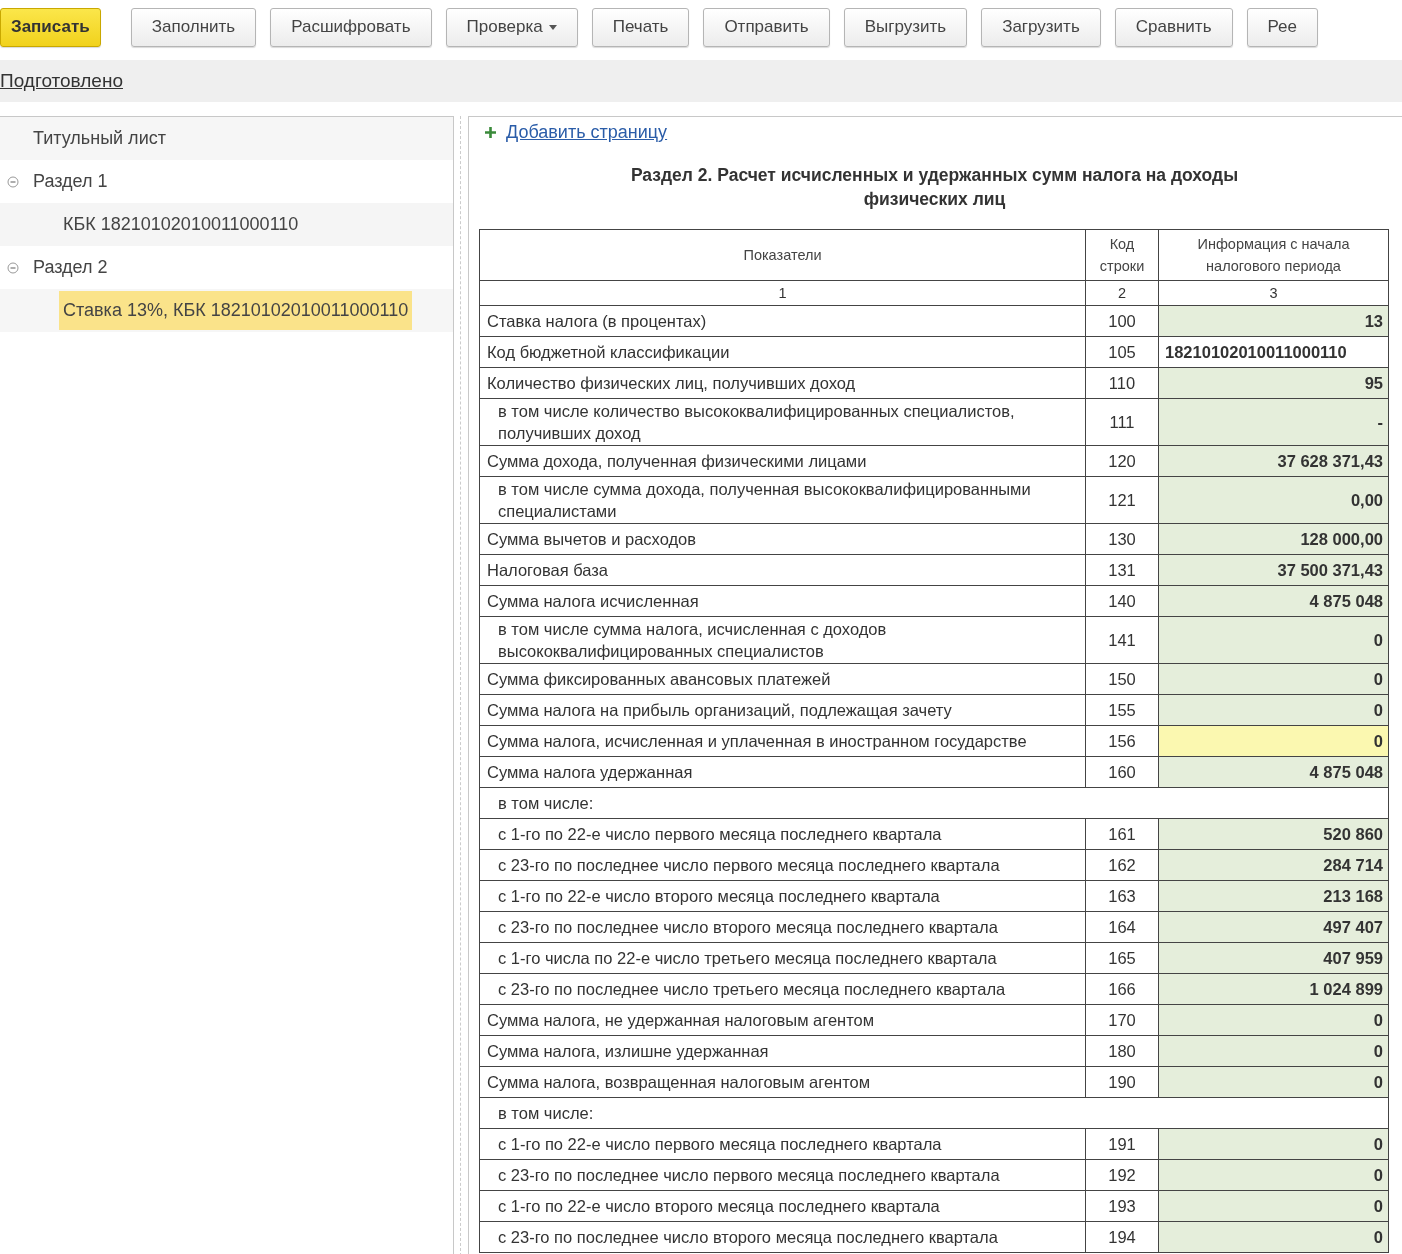  I want to click on value-cell: 1 024 899, so click(1273, 989).